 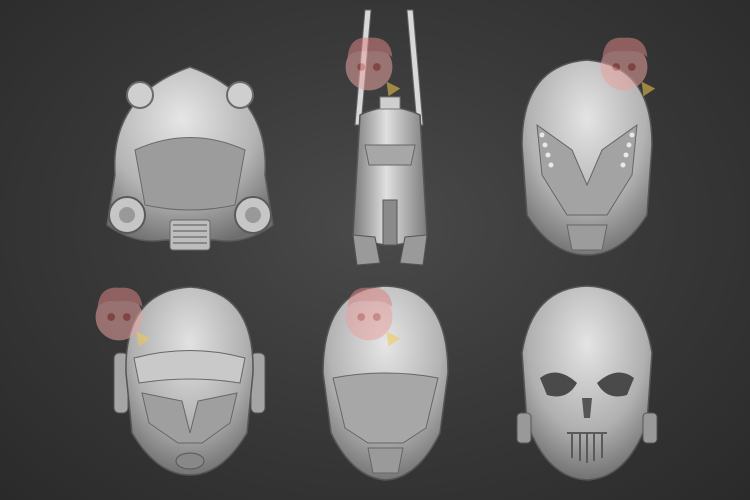 I want to click on helmet-skull-mask-icon, so click(x=587, y=383).